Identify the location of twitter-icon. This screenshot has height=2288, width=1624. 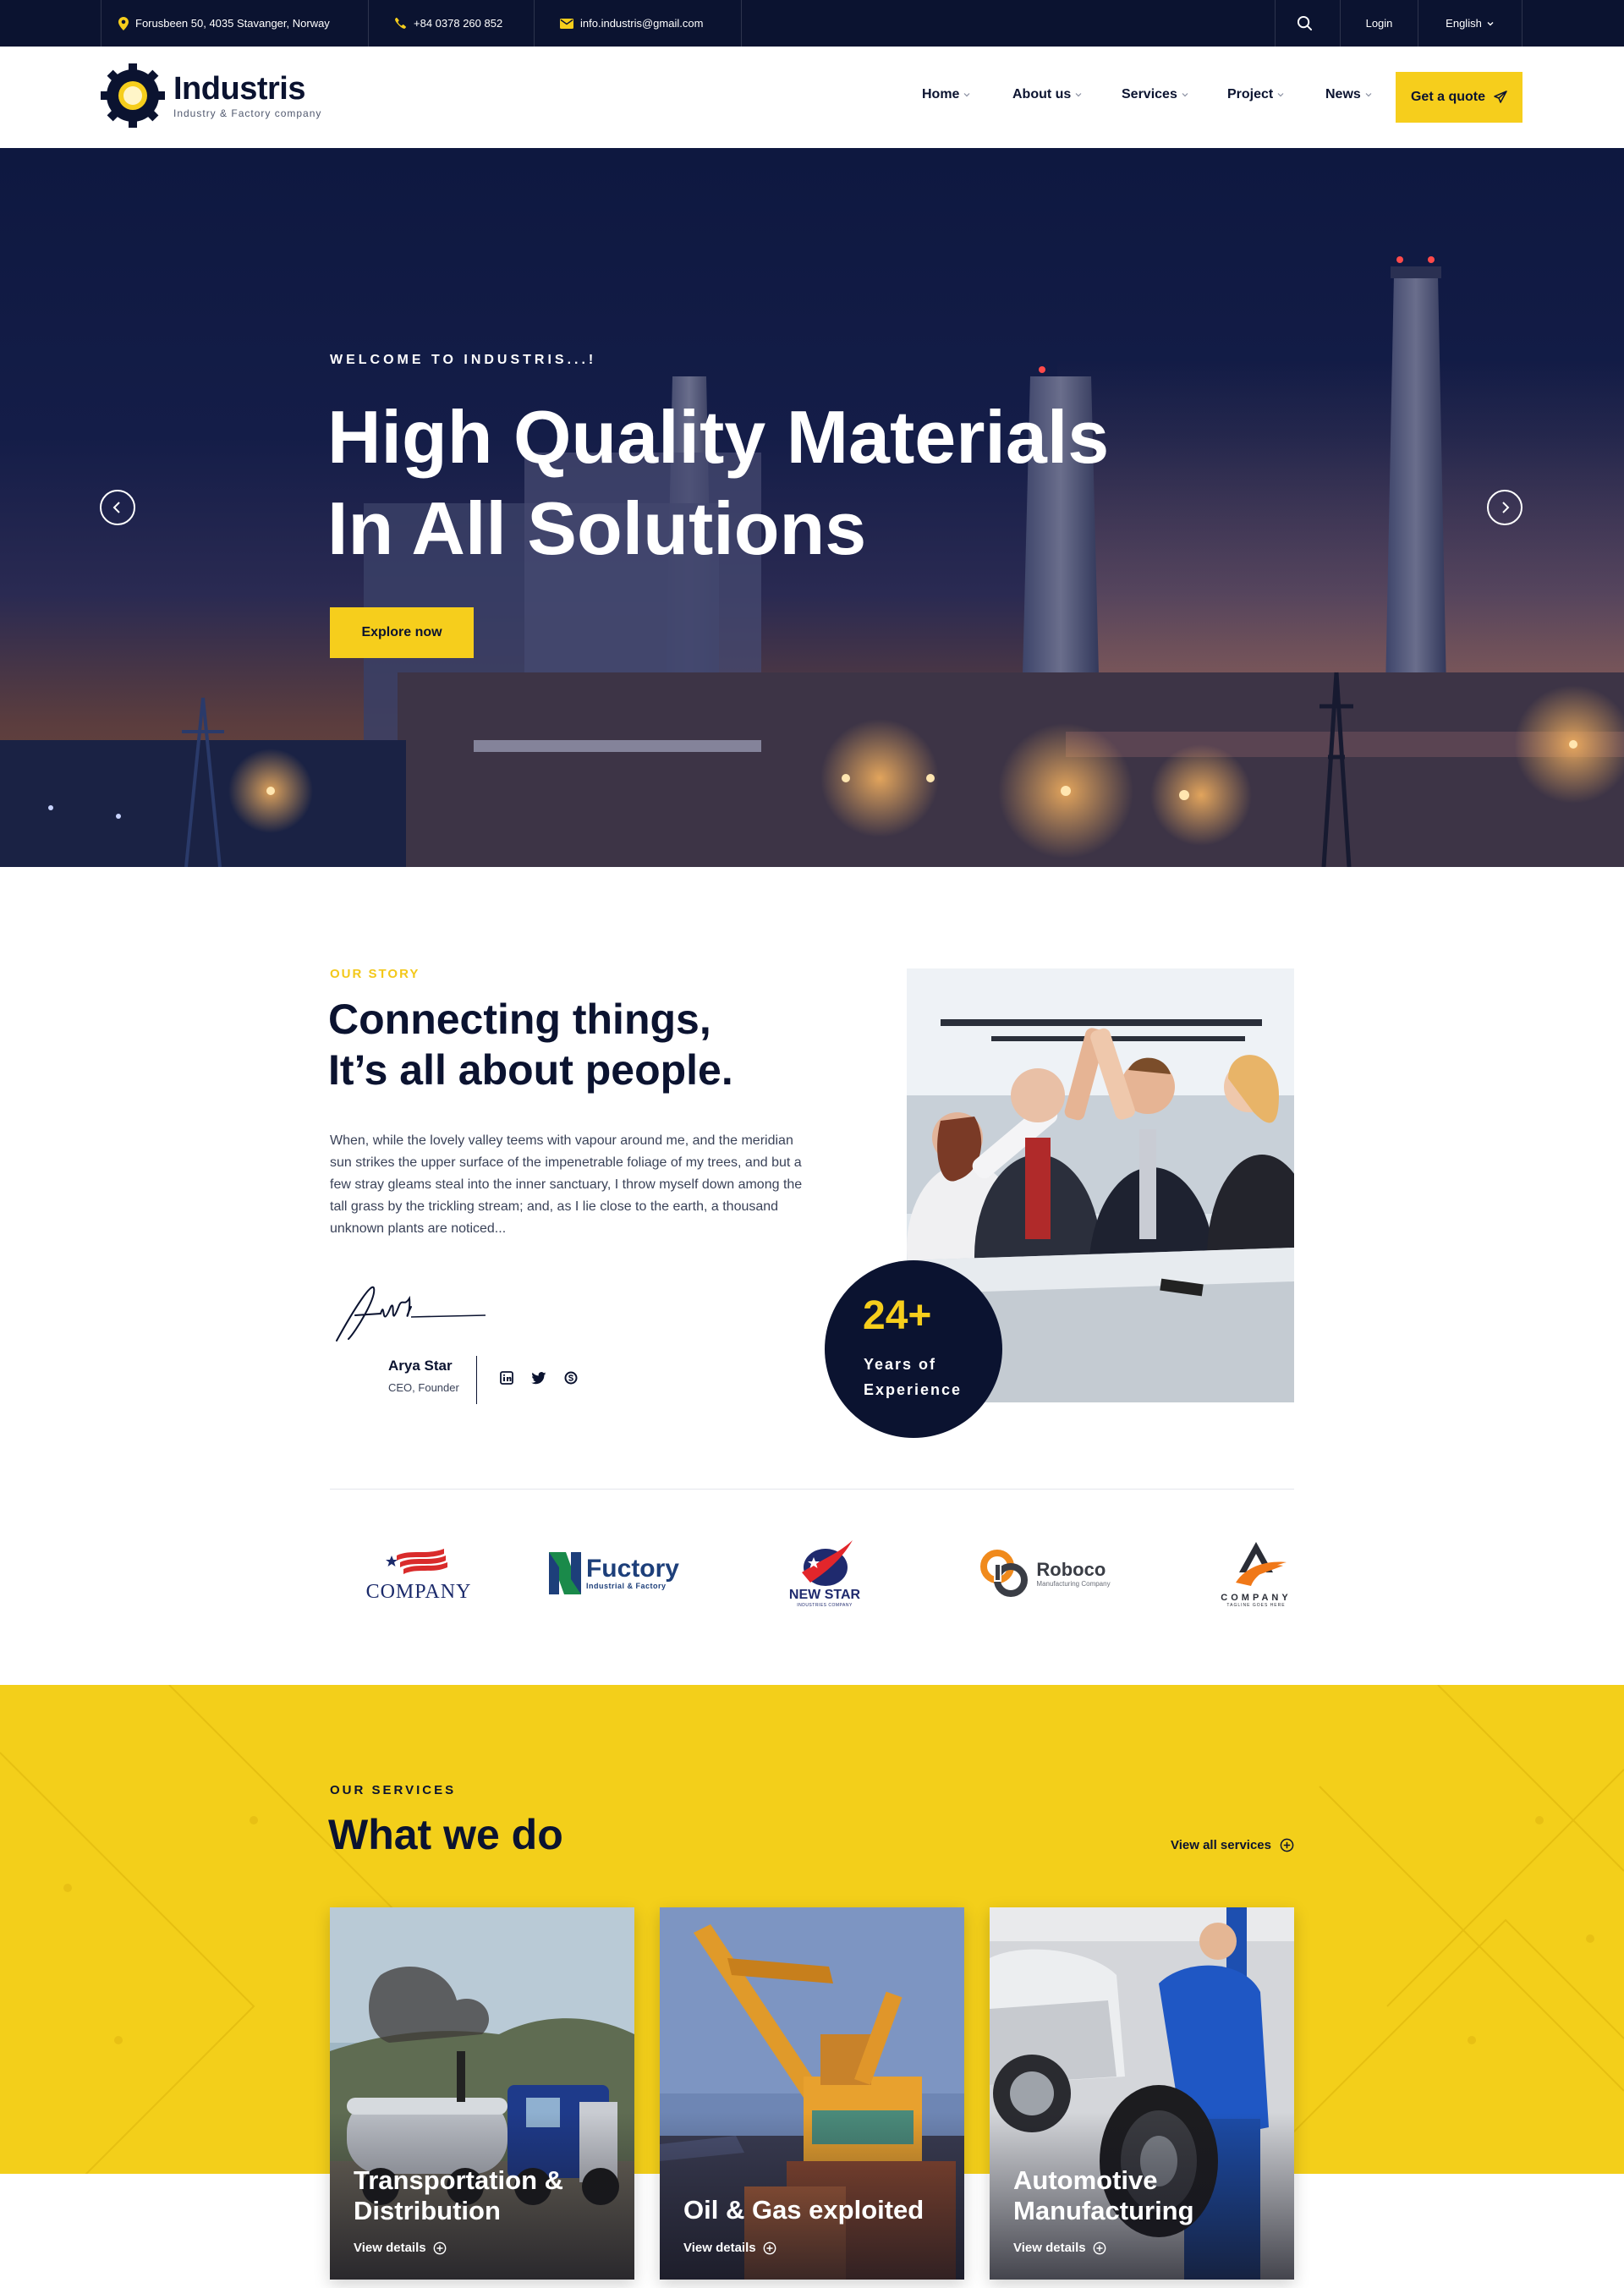
(539, 1377).